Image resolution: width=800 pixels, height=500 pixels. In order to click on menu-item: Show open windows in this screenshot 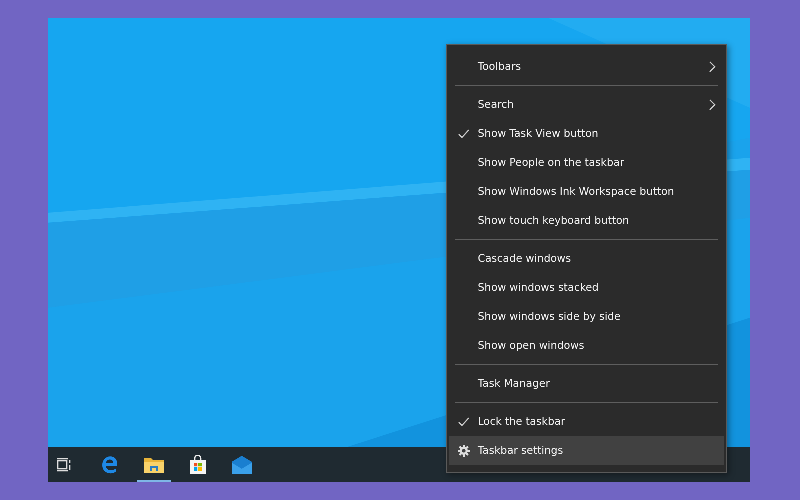, I will do `click(586, 345)`.